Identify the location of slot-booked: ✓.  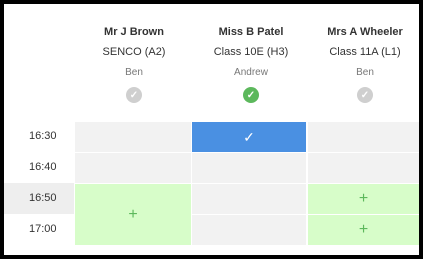
(249, 136).